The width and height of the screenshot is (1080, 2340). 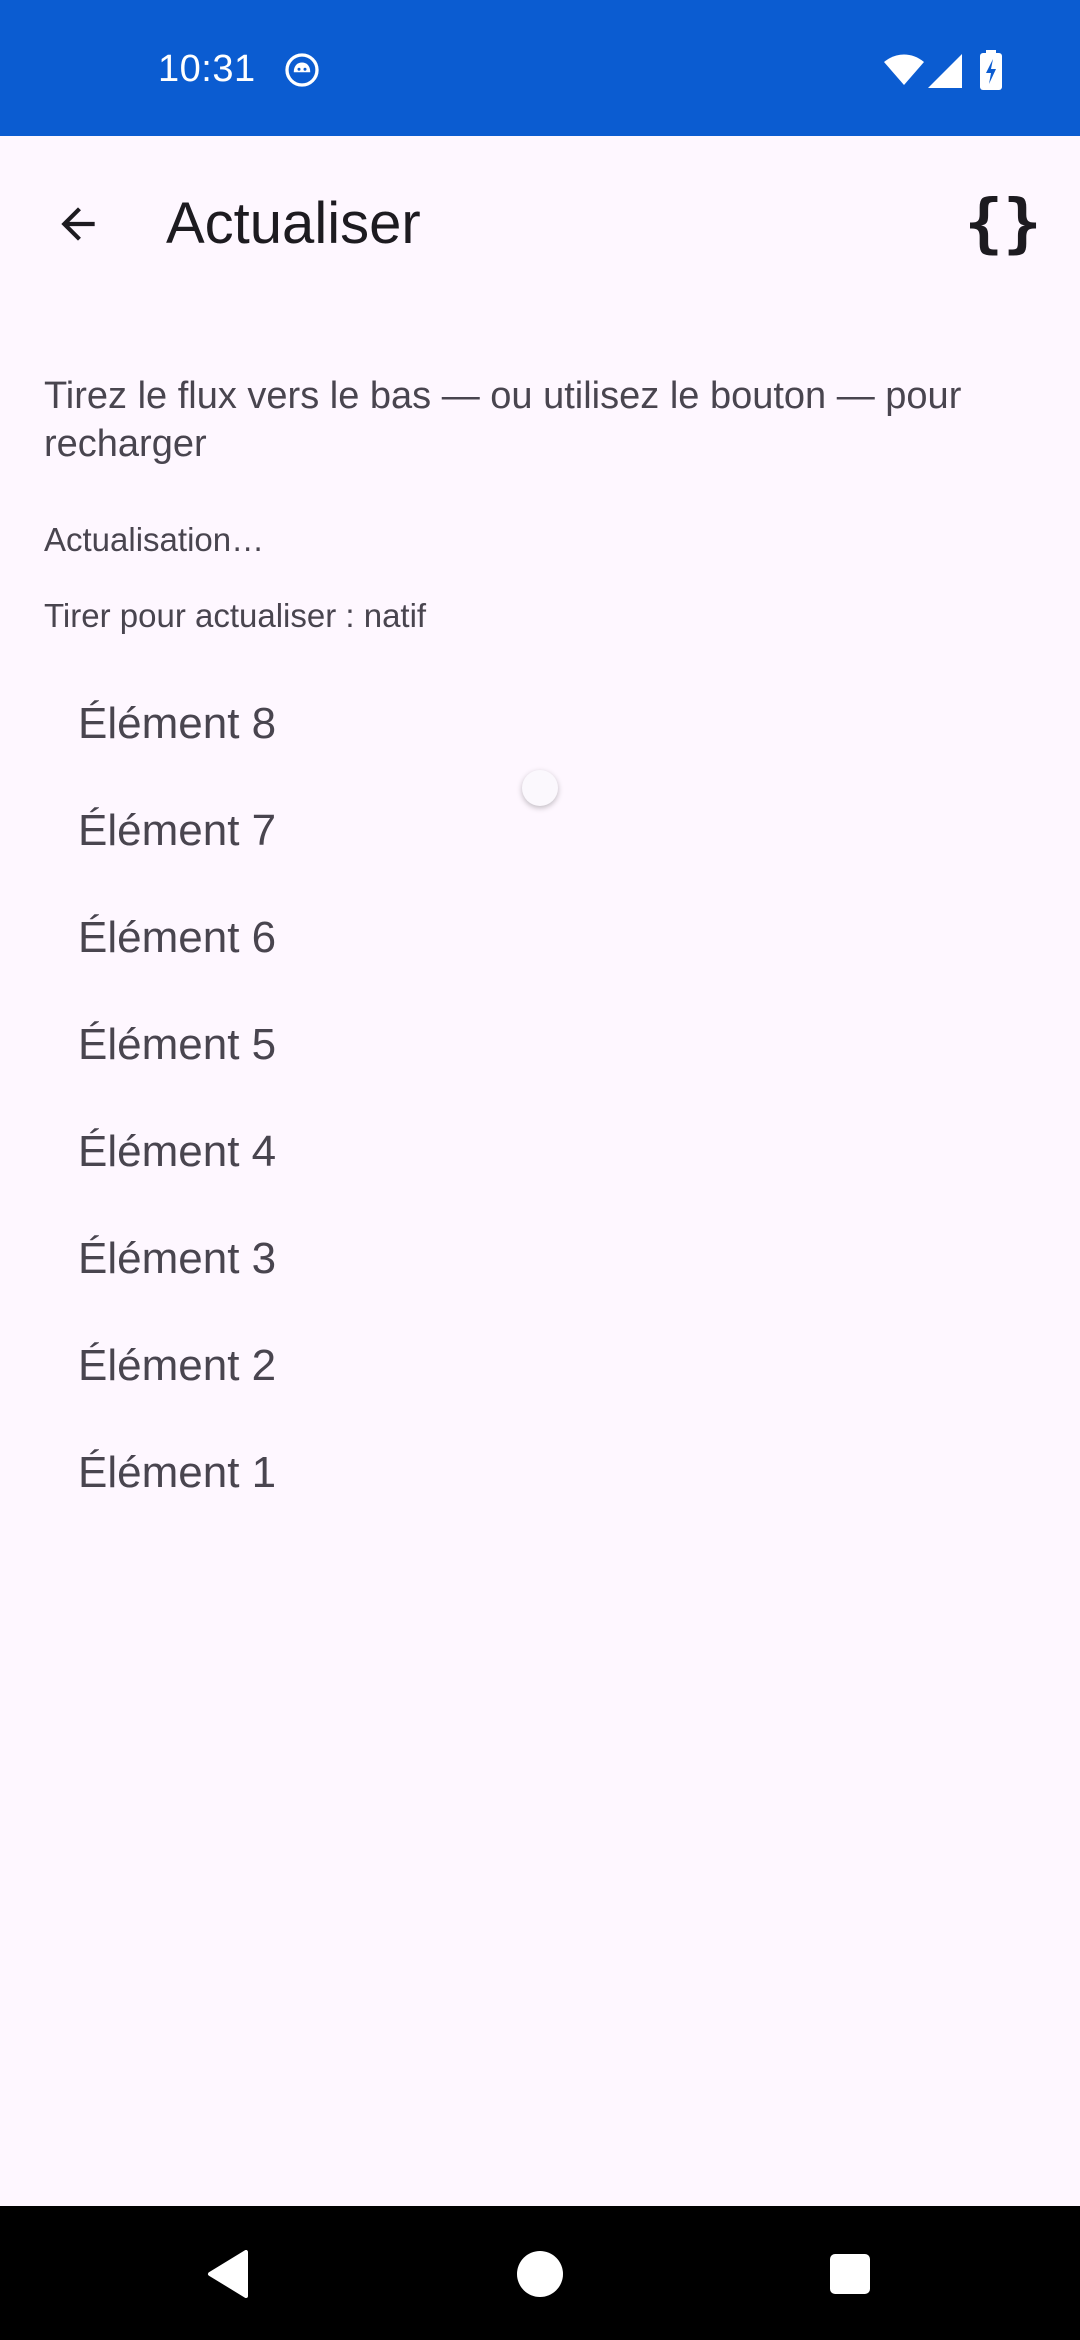 I want to click on system-nav-bar, so click(x=540, y=2273).